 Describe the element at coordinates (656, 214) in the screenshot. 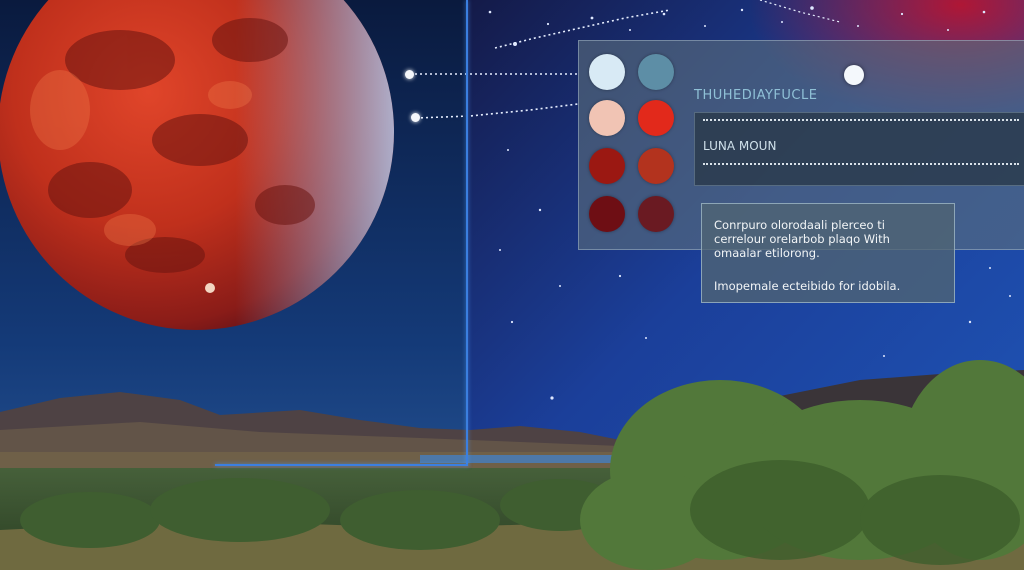

I see `swatch-deep-maroon` at that location.